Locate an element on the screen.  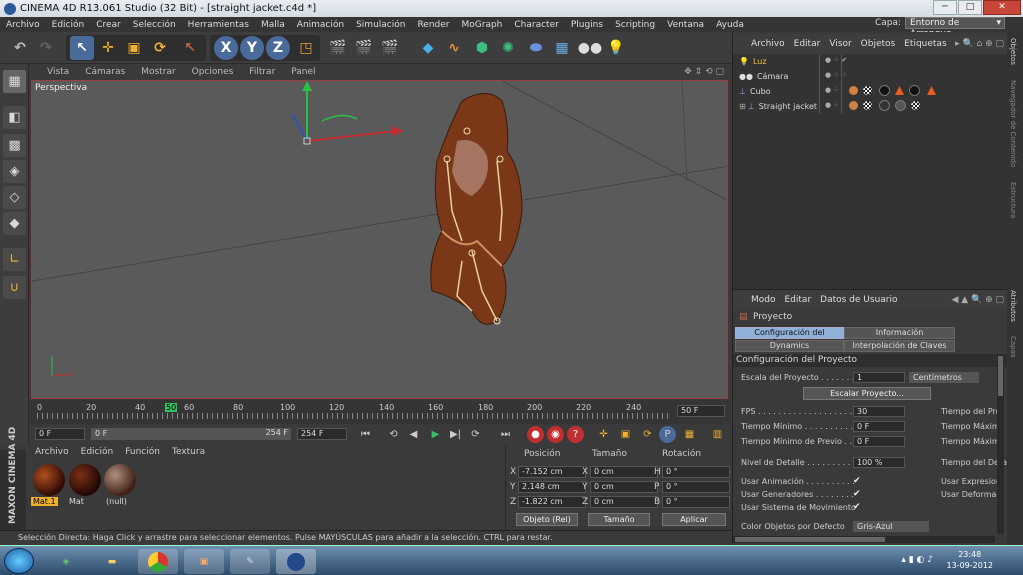
vtab-navegador: Navegador de Contenido is located at coordinates (1013, 123).